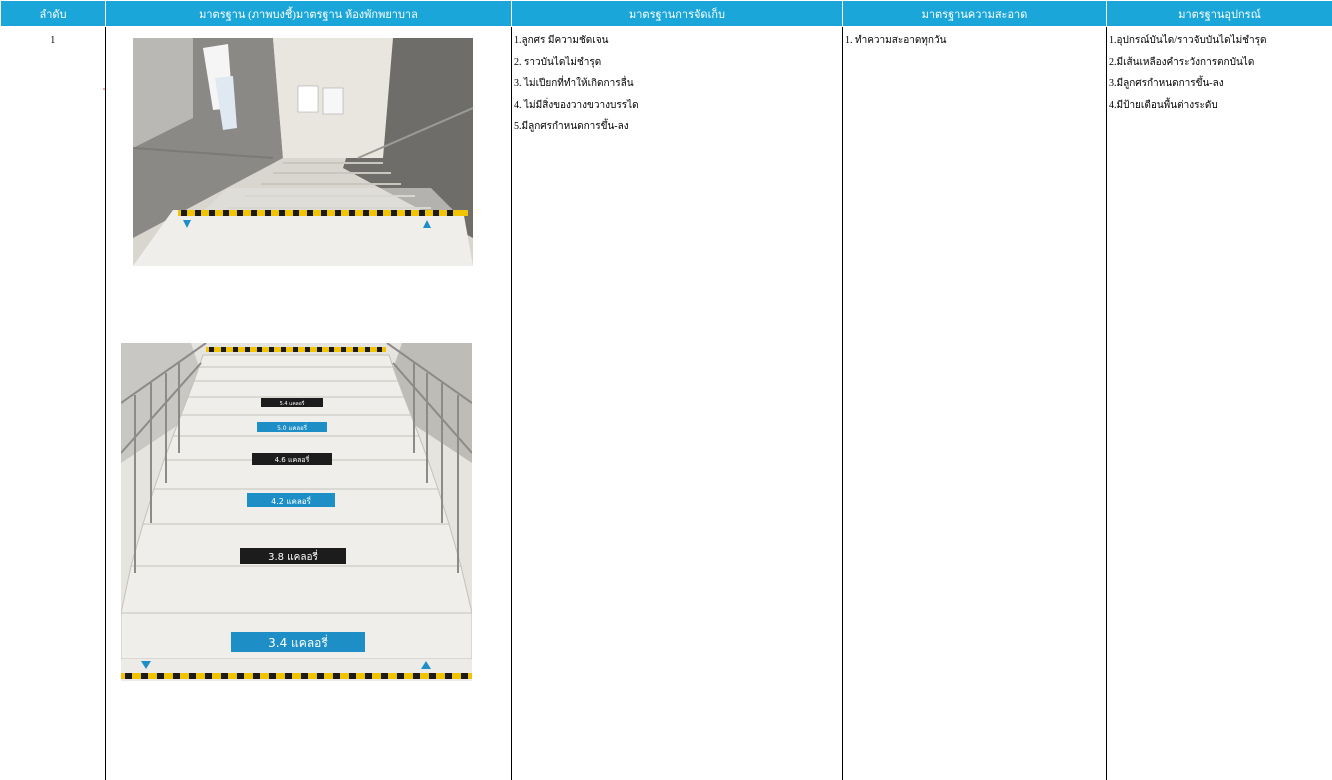 Image resolution: width=1332 pixels, height=780 pixels. What do you see at coordinates (678, 89) in the screenshot?
I see `list-item: 3. ไม่เปียกที่ทำให้เกิดการลื่น` at bounding box center [678, 89].